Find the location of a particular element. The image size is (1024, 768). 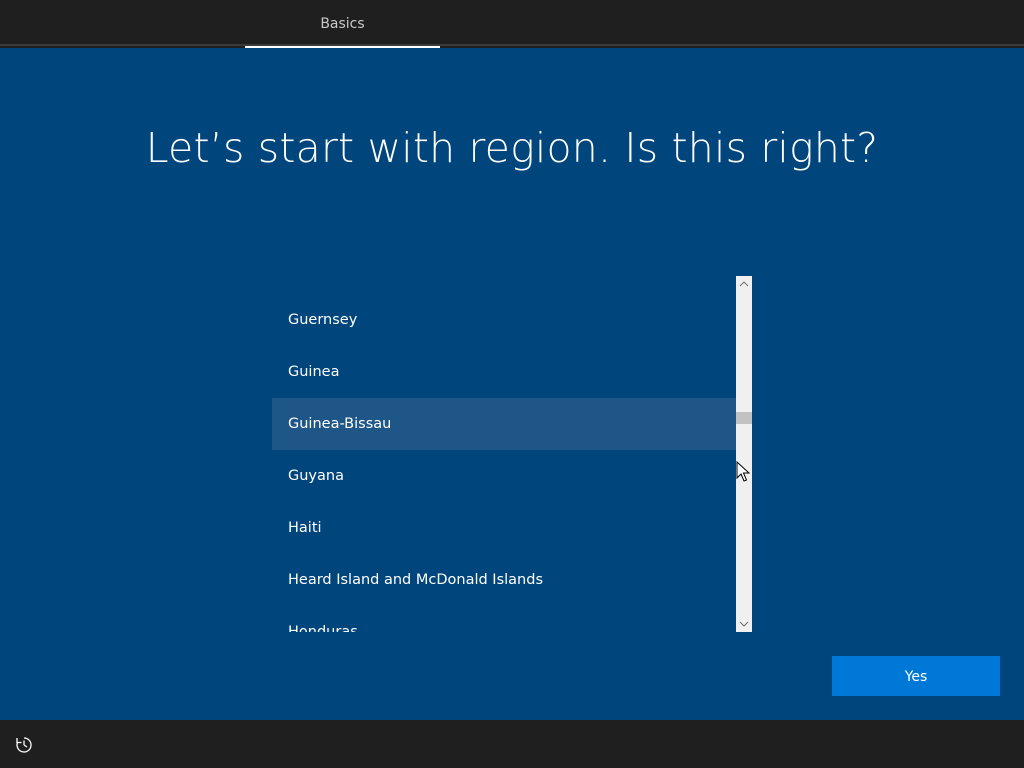

list-item-heard-island: Heard Island and McDonald Islands is located at coordinates (504, 580).